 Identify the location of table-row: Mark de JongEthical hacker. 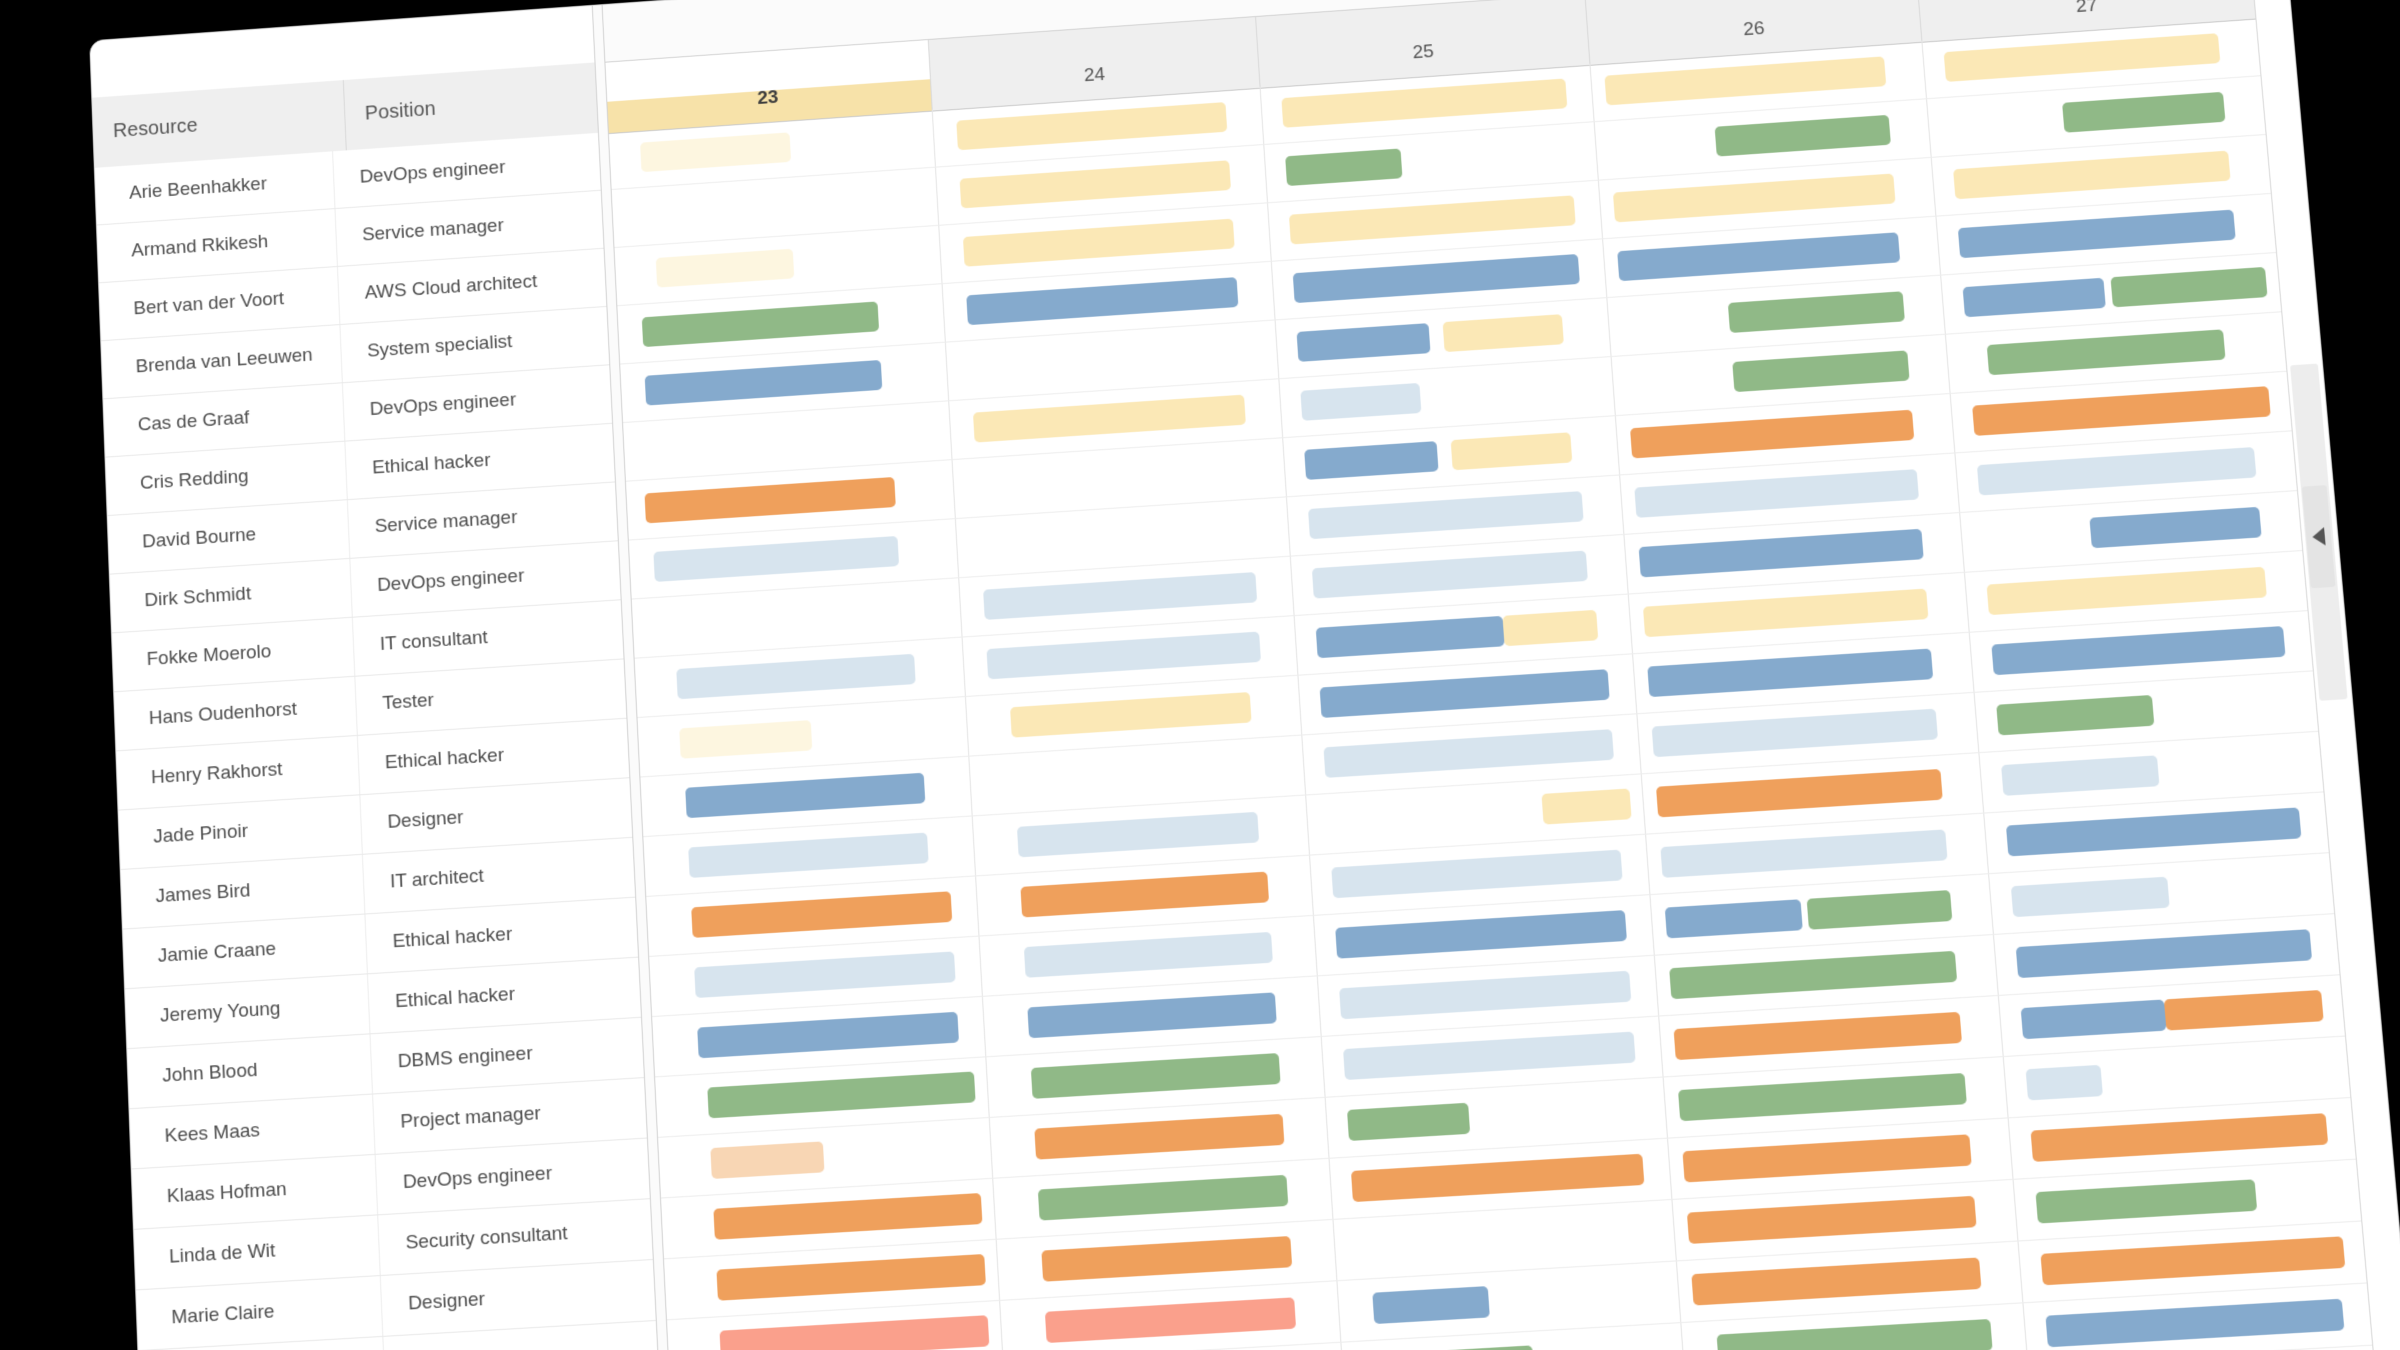
(398, 1335).